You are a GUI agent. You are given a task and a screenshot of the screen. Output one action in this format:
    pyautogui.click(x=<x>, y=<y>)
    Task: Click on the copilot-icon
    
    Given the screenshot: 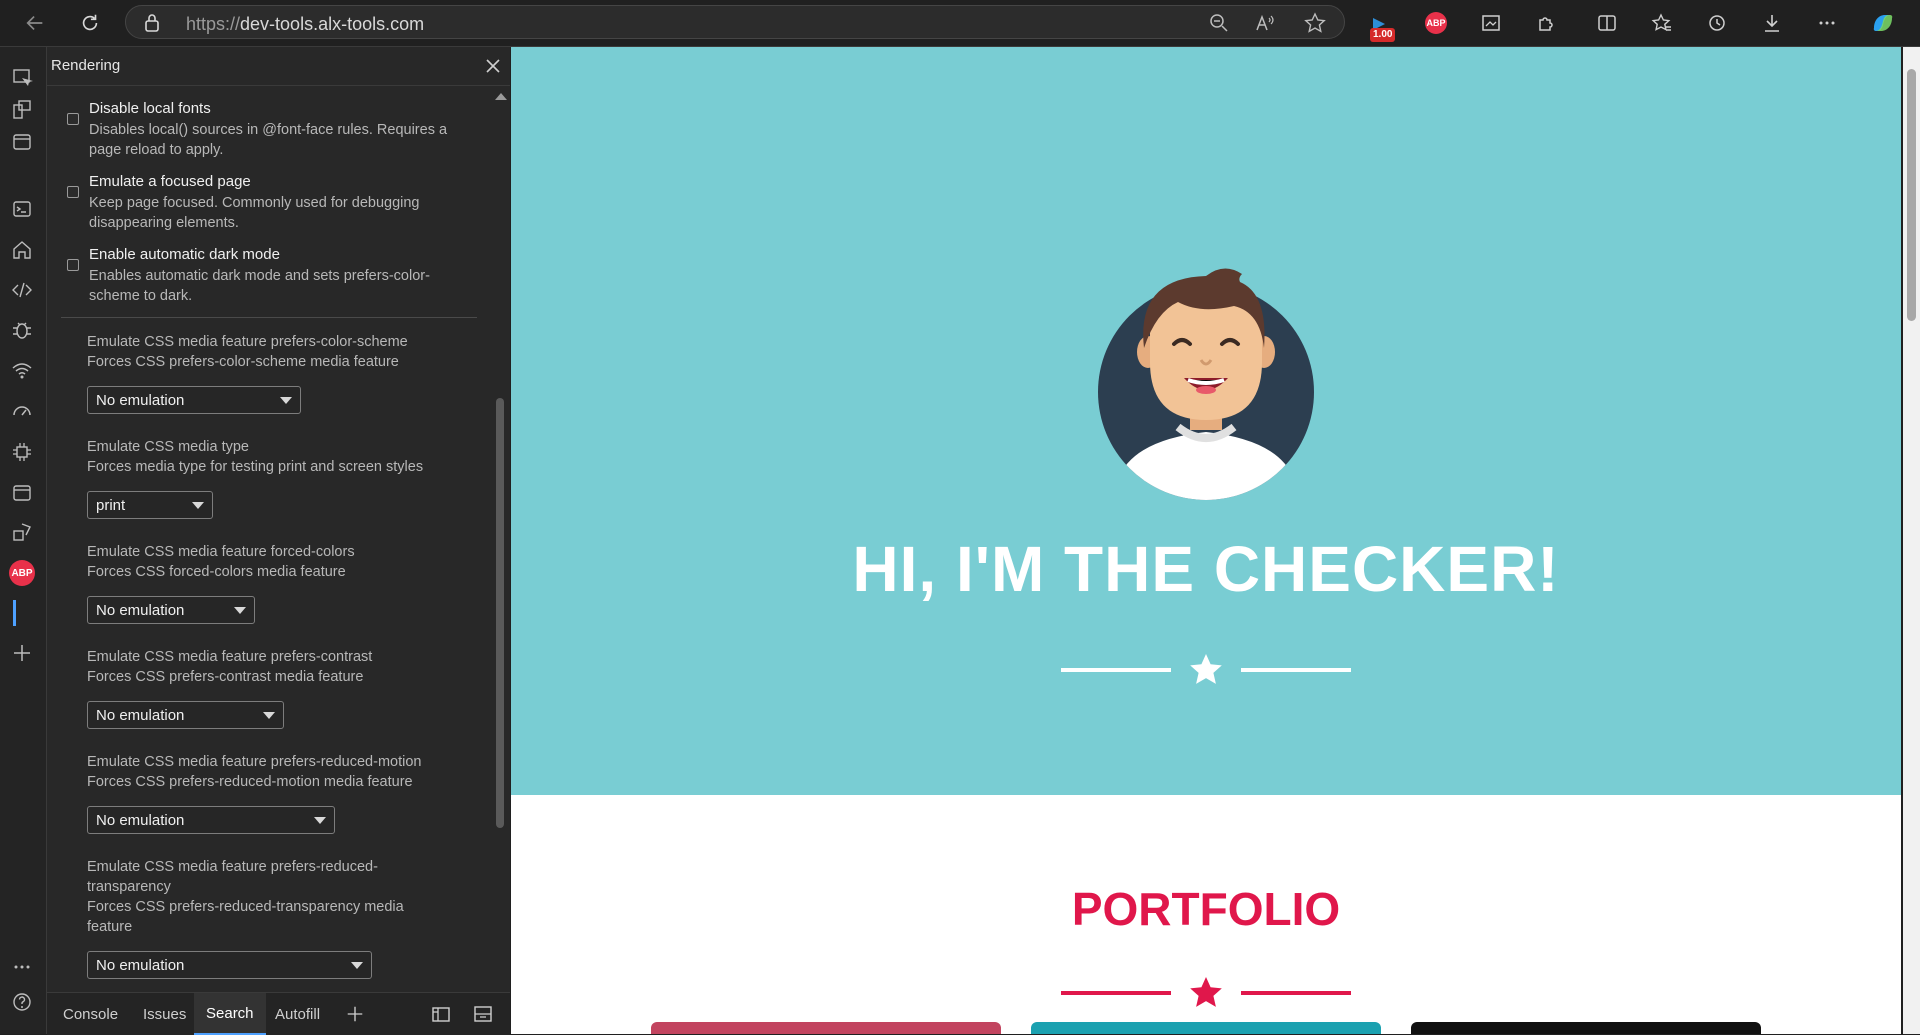 What is the action you would take?
    pyautogui.click(x=1883, y=23)
    